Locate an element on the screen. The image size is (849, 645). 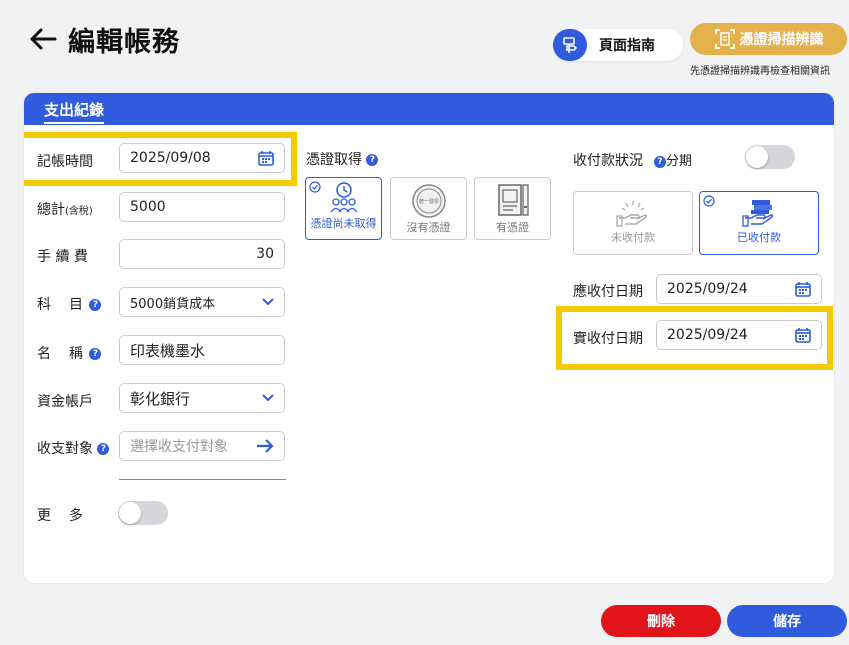
more-toggle is located at coordinates (143, 513).